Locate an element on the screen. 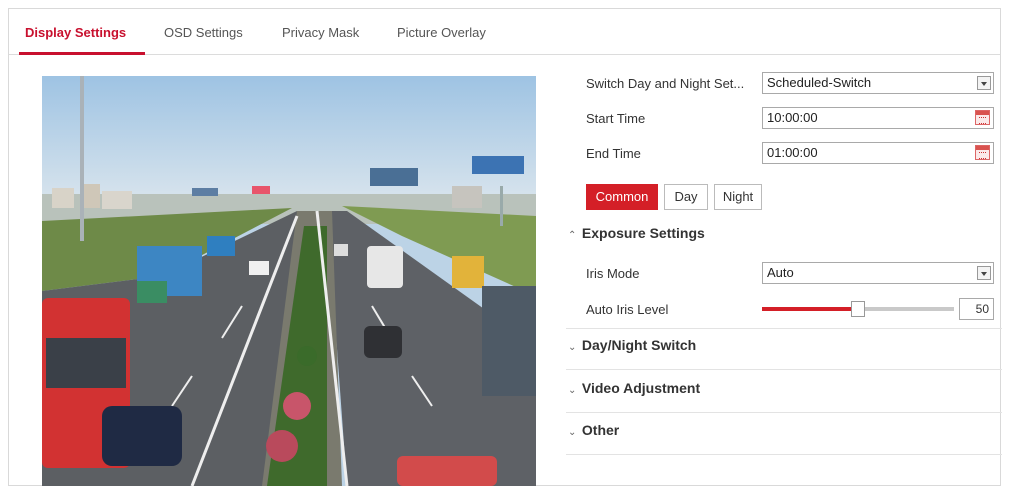 The image size is (1009, 493). exposure-settings-title: Exposure Settings is located at coordinates (643, 233).